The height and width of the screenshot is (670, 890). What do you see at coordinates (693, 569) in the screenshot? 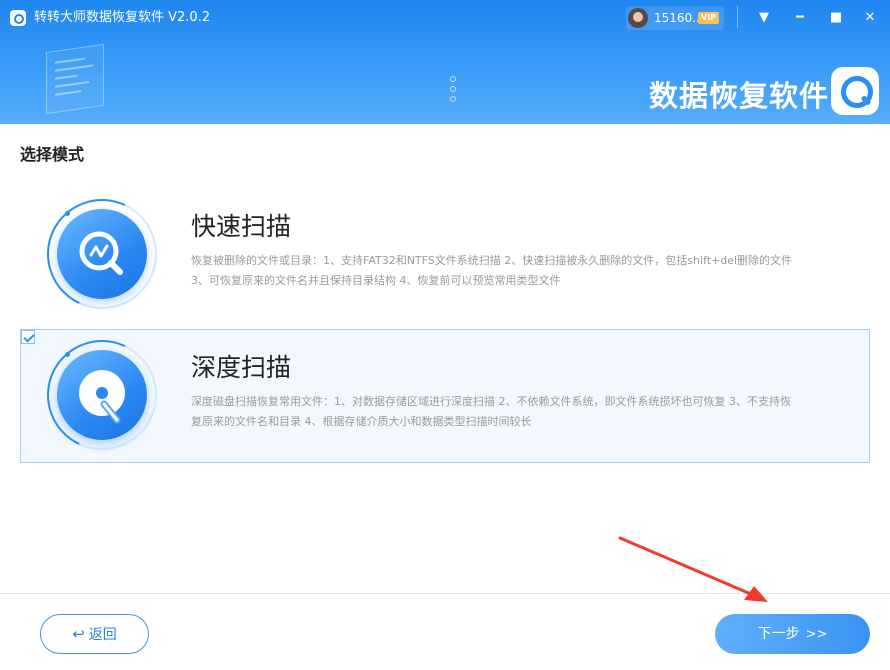
I see `annotation-arrow-icon` at bounding box center [693, 569].